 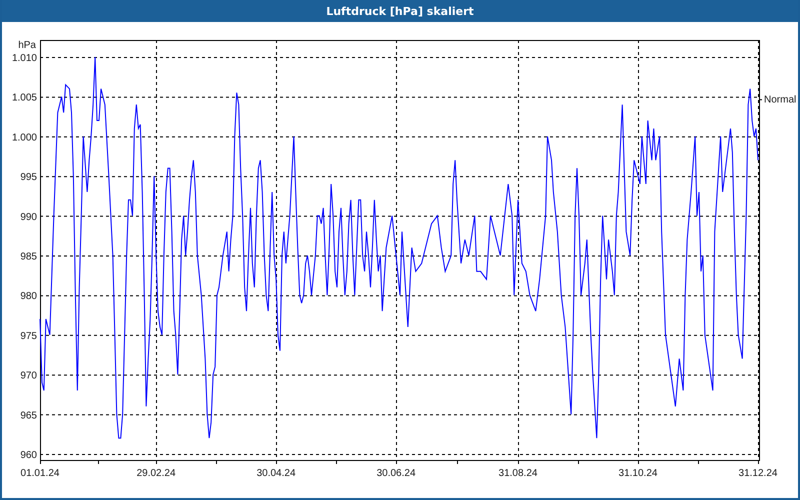 What do you see at coordinates (400, 11) in the screenshot?
I see `window-title: Luftdruck [hPa] skaliert` at bounding box center [400, 11].